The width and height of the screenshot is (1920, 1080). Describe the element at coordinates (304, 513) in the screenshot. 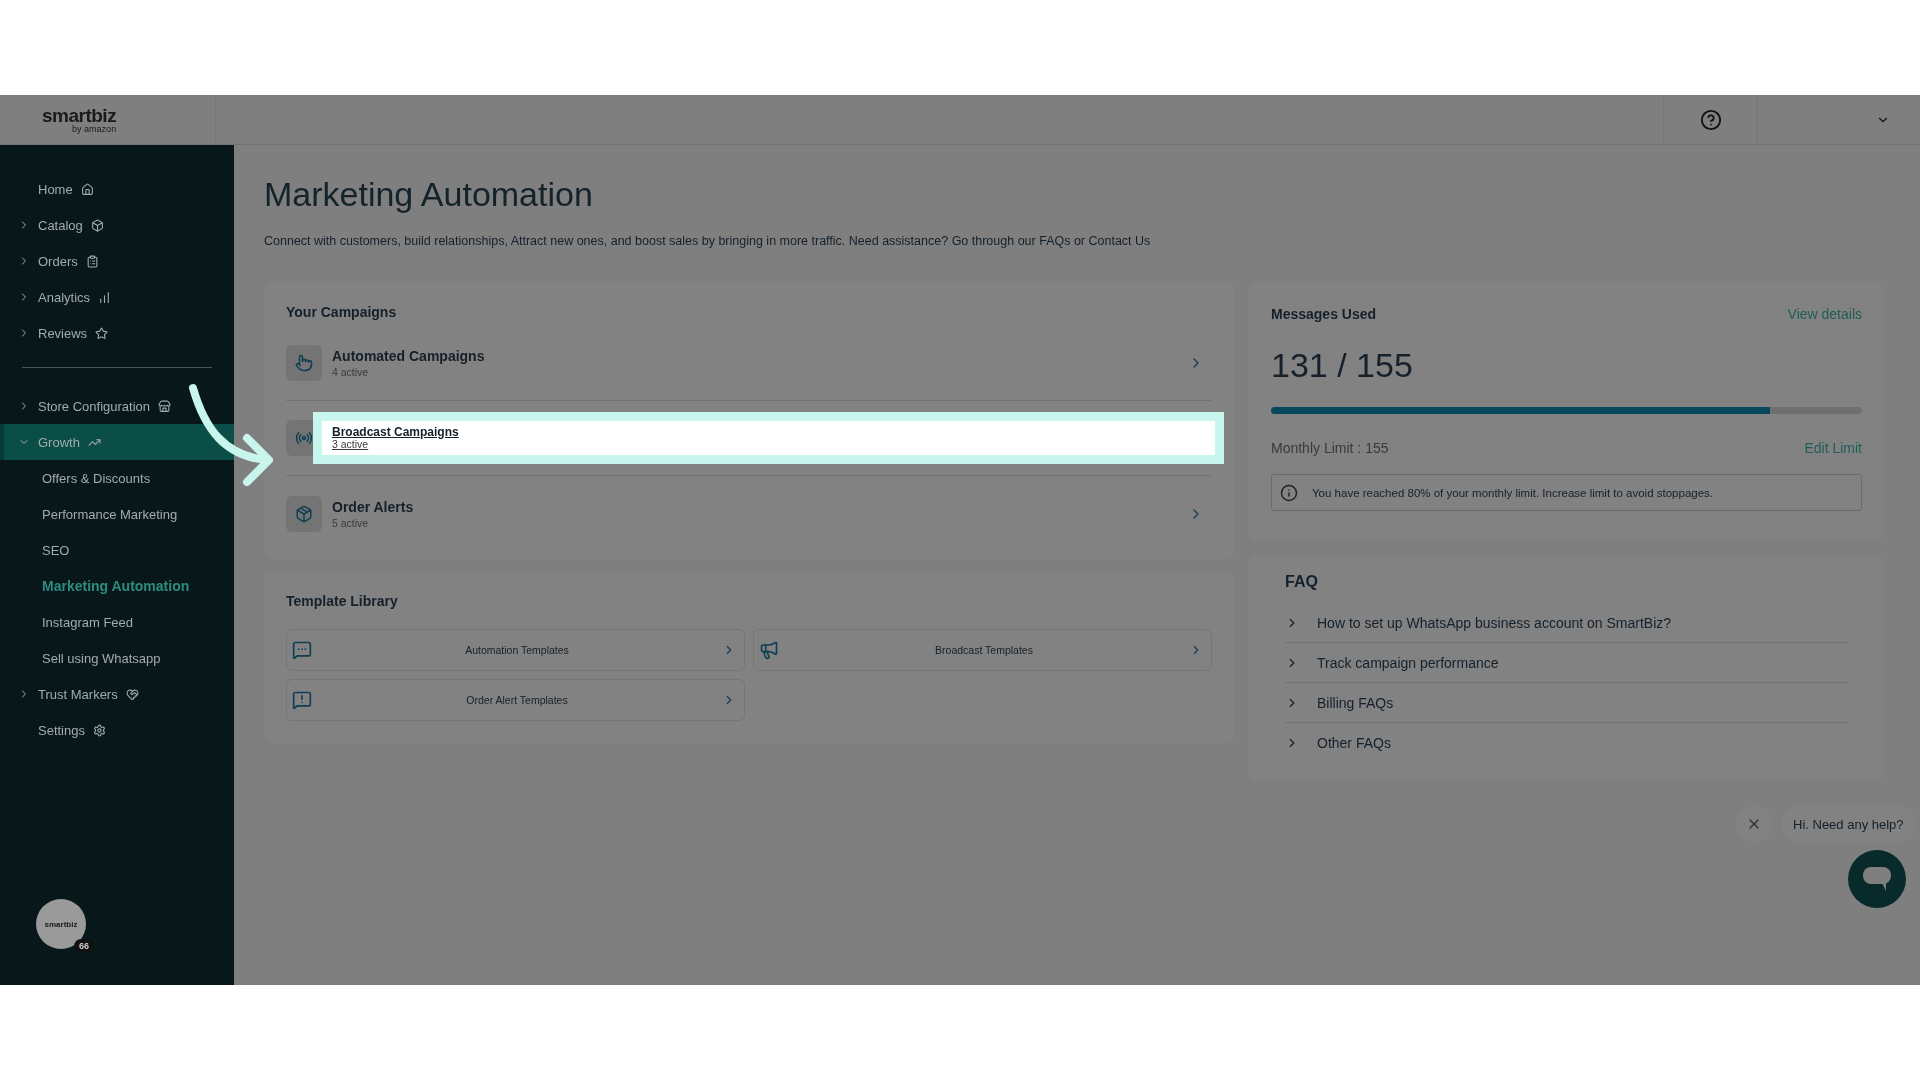

I see `box-icon` at that location.